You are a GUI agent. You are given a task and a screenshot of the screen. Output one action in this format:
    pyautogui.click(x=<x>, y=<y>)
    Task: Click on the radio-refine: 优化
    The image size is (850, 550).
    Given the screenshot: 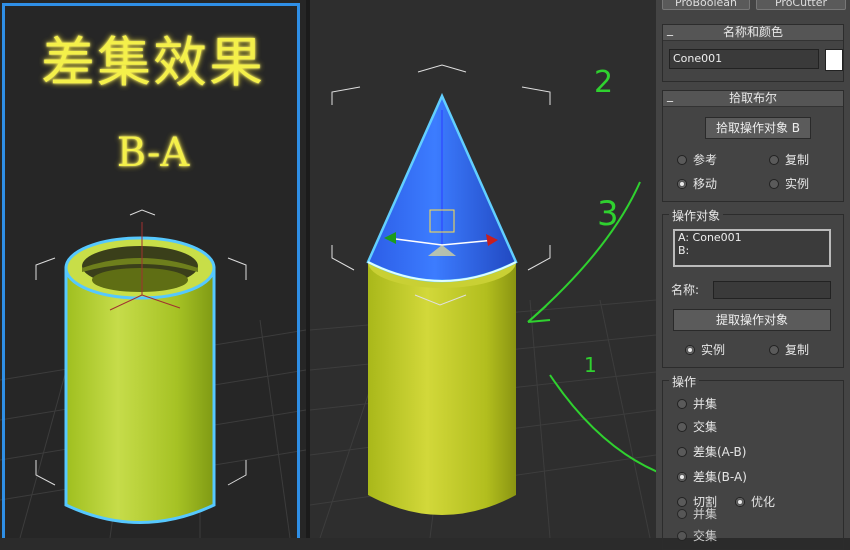 What is the action you would take?
    pyautogui.click(x=755, y=501)
    